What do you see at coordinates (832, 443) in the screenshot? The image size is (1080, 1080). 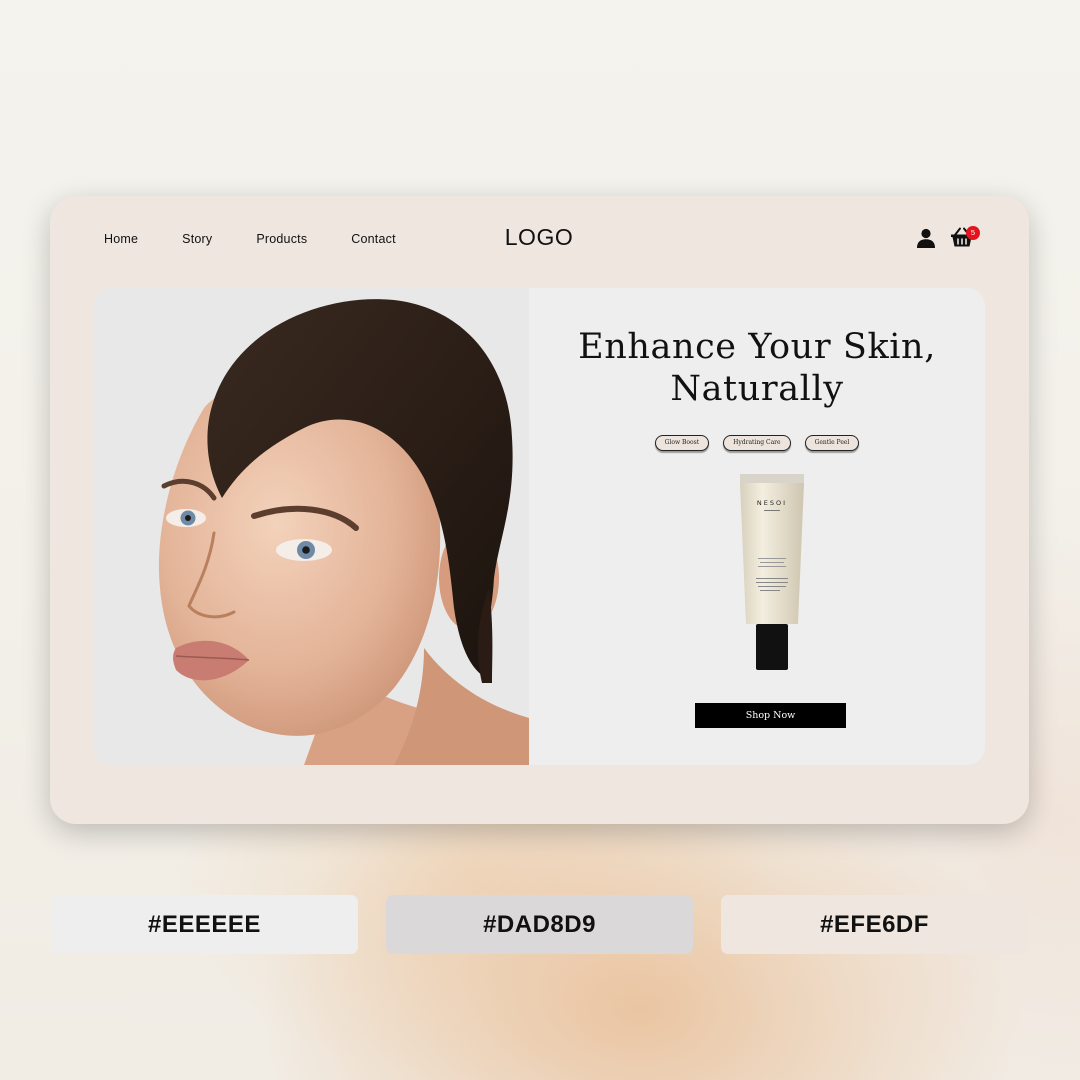 I see `tag-gentle-peel: Gentle Peel` at bounding box center [832, 443].